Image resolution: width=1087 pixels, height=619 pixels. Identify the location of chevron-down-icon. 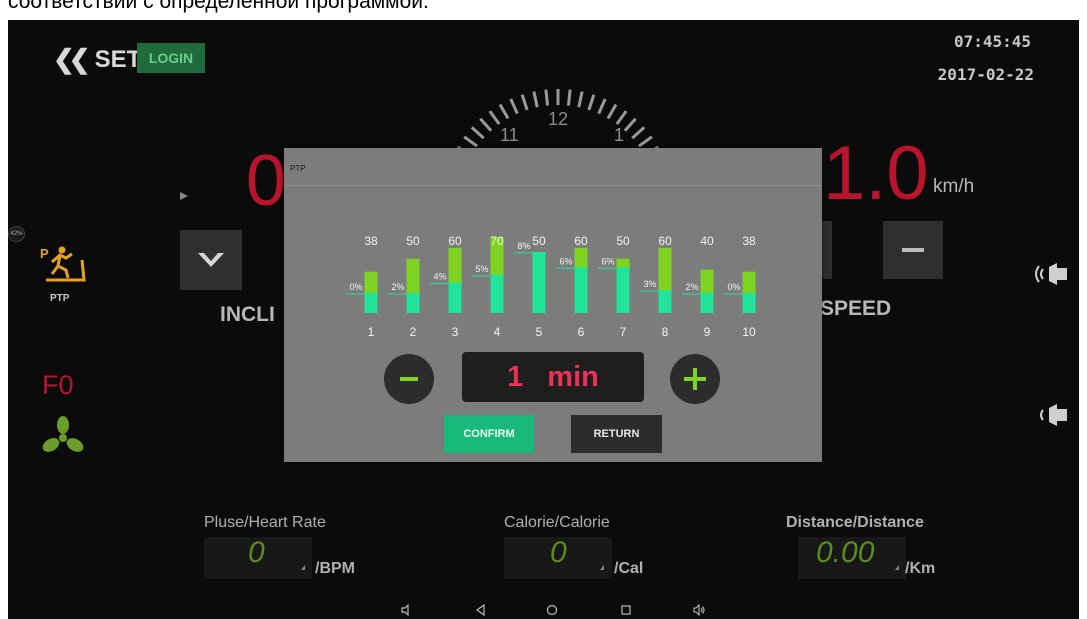
(211, 260).